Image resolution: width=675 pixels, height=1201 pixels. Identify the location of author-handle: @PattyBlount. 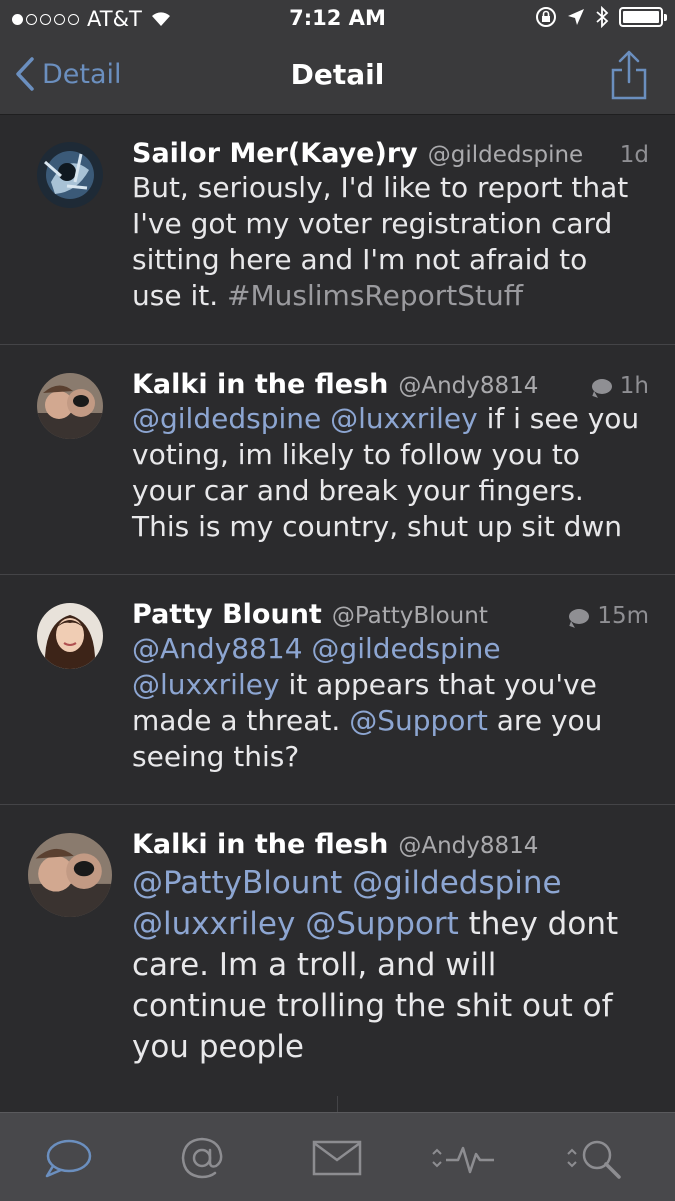
(410, 616).